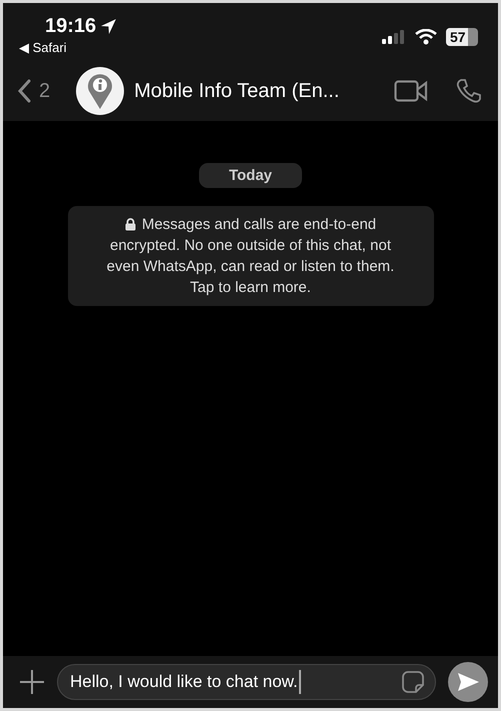 The height and width of the screenshot is (711, 501). Describe the element at coordinates (251, 267) in the screenshot. I see `encryption-text: encrypted. No one outside of this chat, not even WhatsApp, can read or listen to them. Tap to learn more.` at that location.